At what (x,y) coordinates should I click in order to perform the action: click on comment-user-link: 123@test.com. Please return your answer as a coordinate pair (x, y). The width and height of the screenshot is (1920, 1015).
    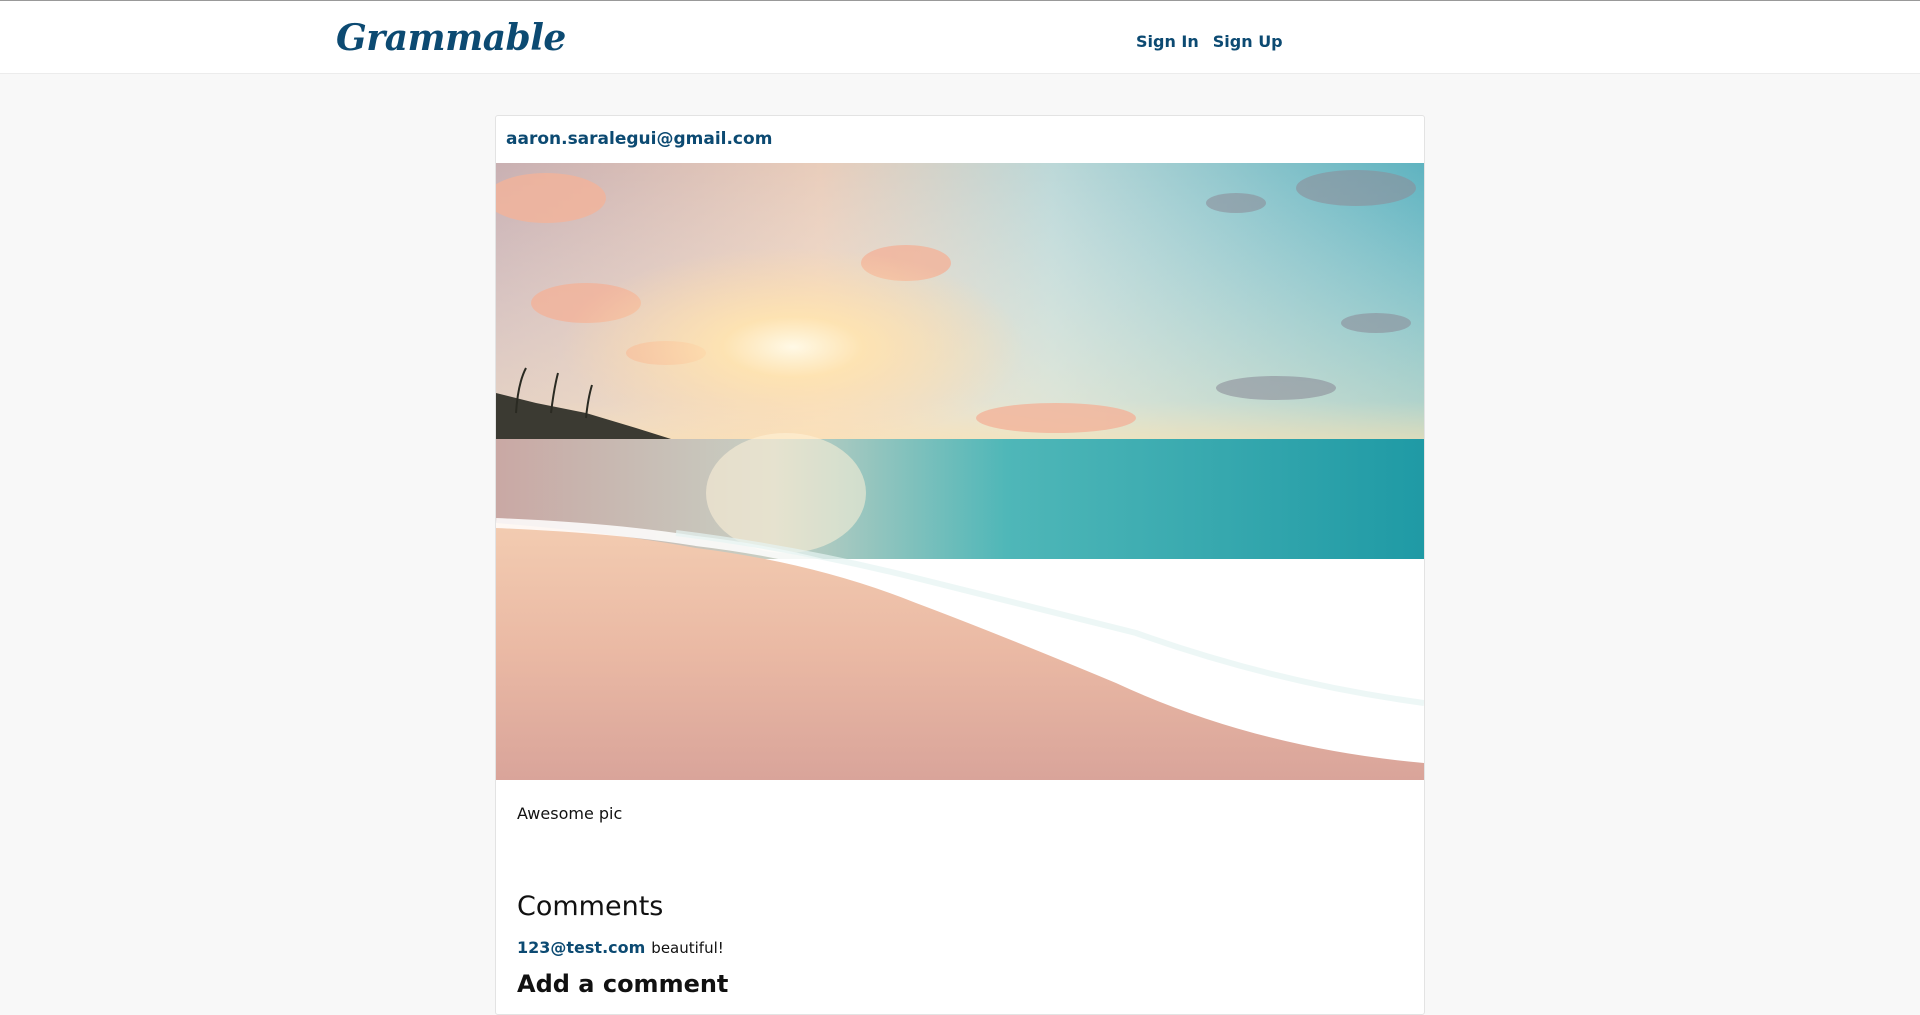
    Looking at the image, I should click on (581, 947).